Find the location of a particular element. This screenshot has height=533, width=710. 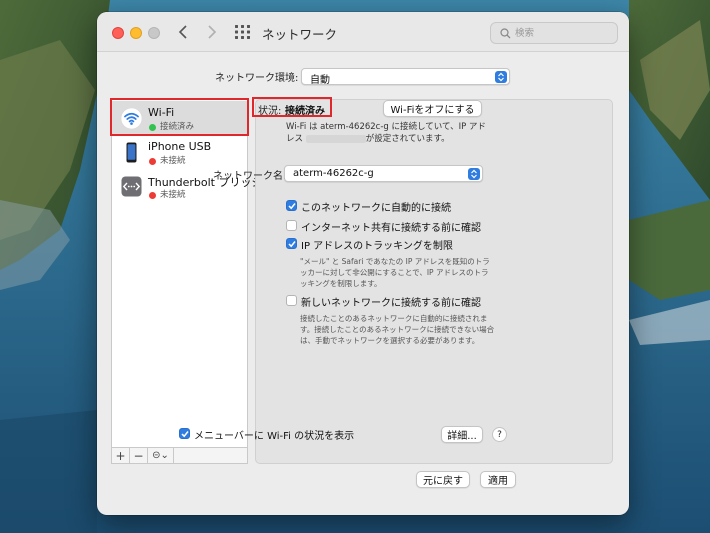

apply-button: 適用 is located at coordinates (498, 479).